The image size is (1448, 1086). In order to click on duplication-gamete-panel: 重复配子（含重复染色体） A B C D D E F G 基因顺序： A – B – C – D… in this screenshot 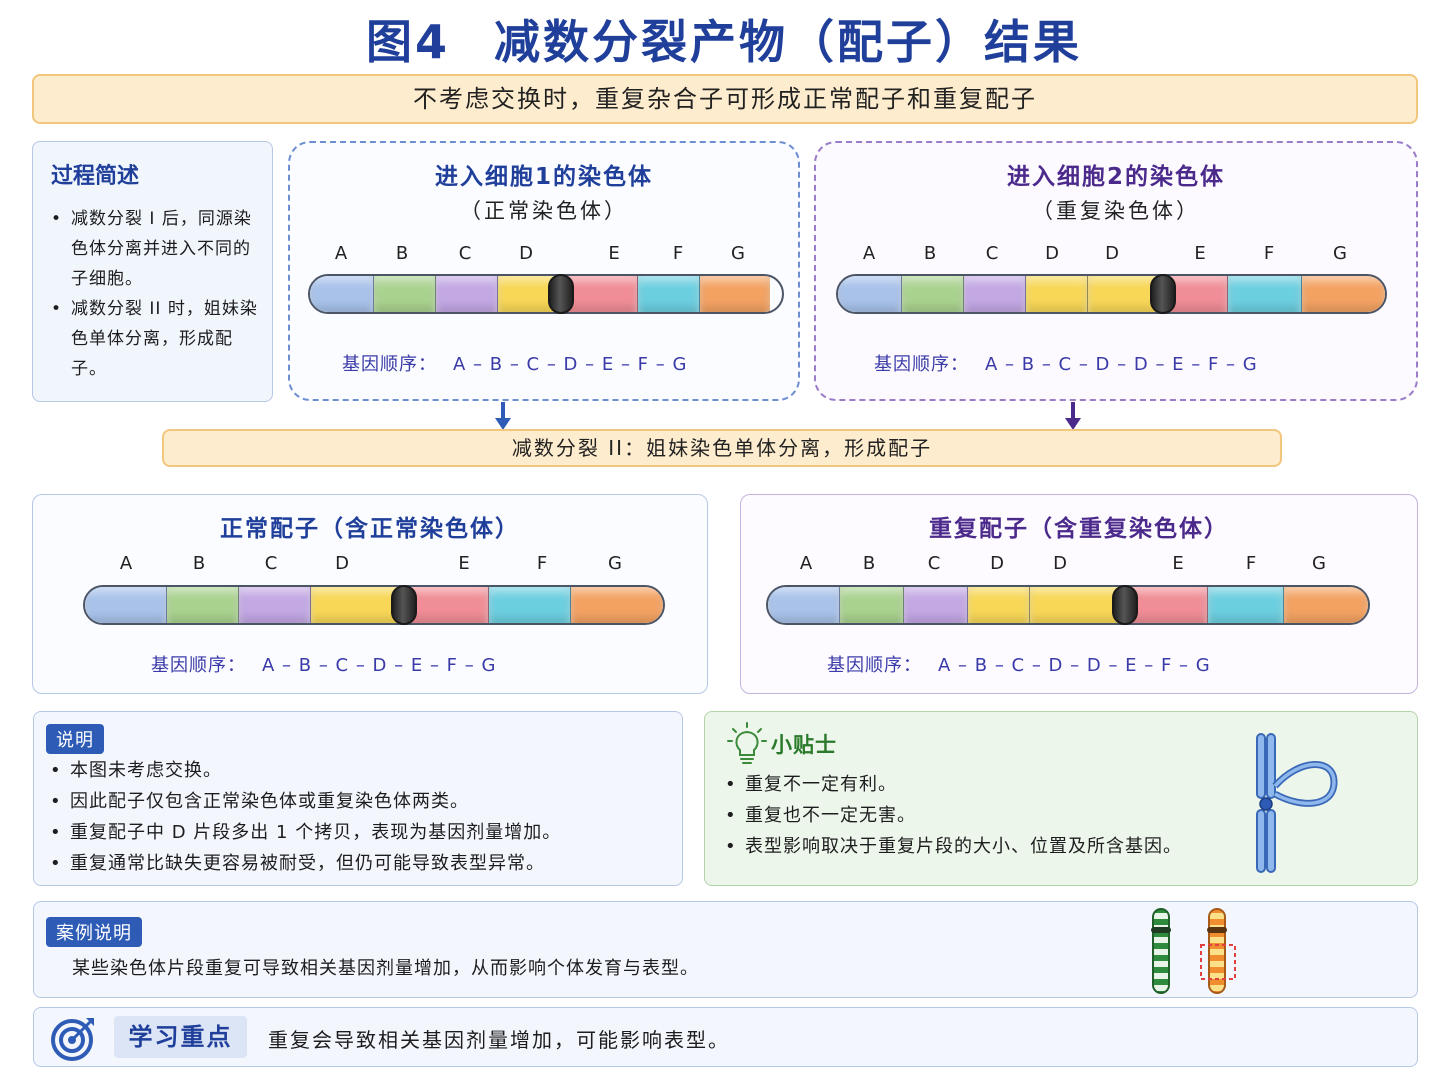, I will do `click(1079, 594)`.